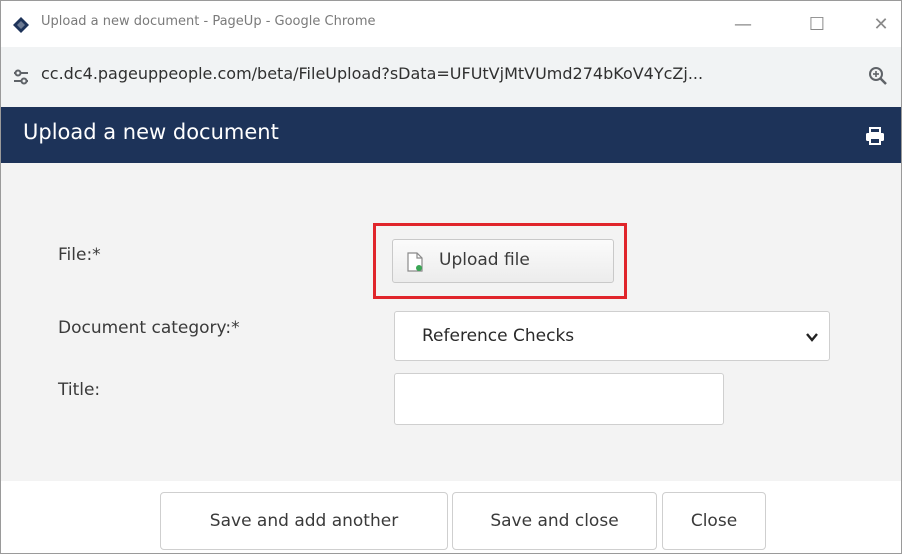  Describe the element at coordinates (149, 328) in the screenshot. I see `document-category-label: Document category:*` at that location.